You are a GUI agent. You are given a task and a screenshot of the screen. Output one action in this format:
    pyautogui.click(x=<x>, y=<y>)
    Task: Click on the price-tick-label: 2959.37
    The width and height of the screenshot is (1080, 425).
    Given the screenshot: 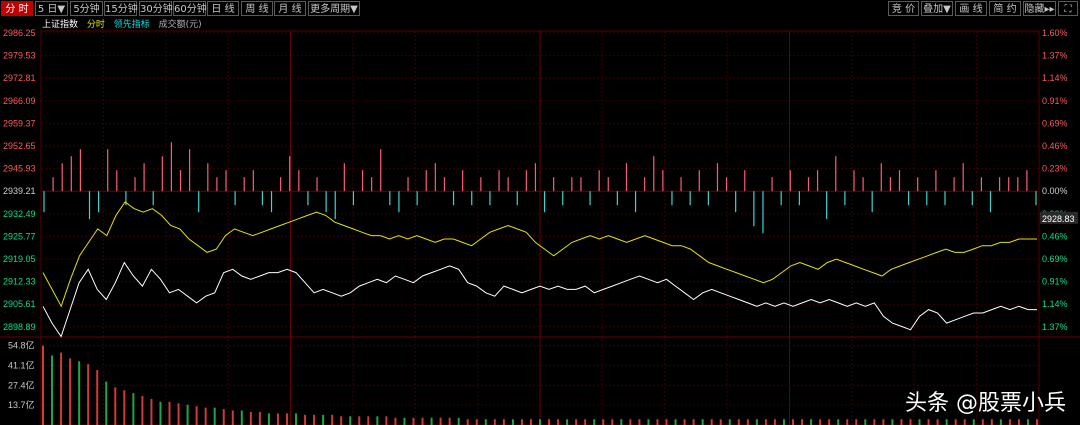 What is the action you would take?
    pyautogui.click(x=19, y=123)
    